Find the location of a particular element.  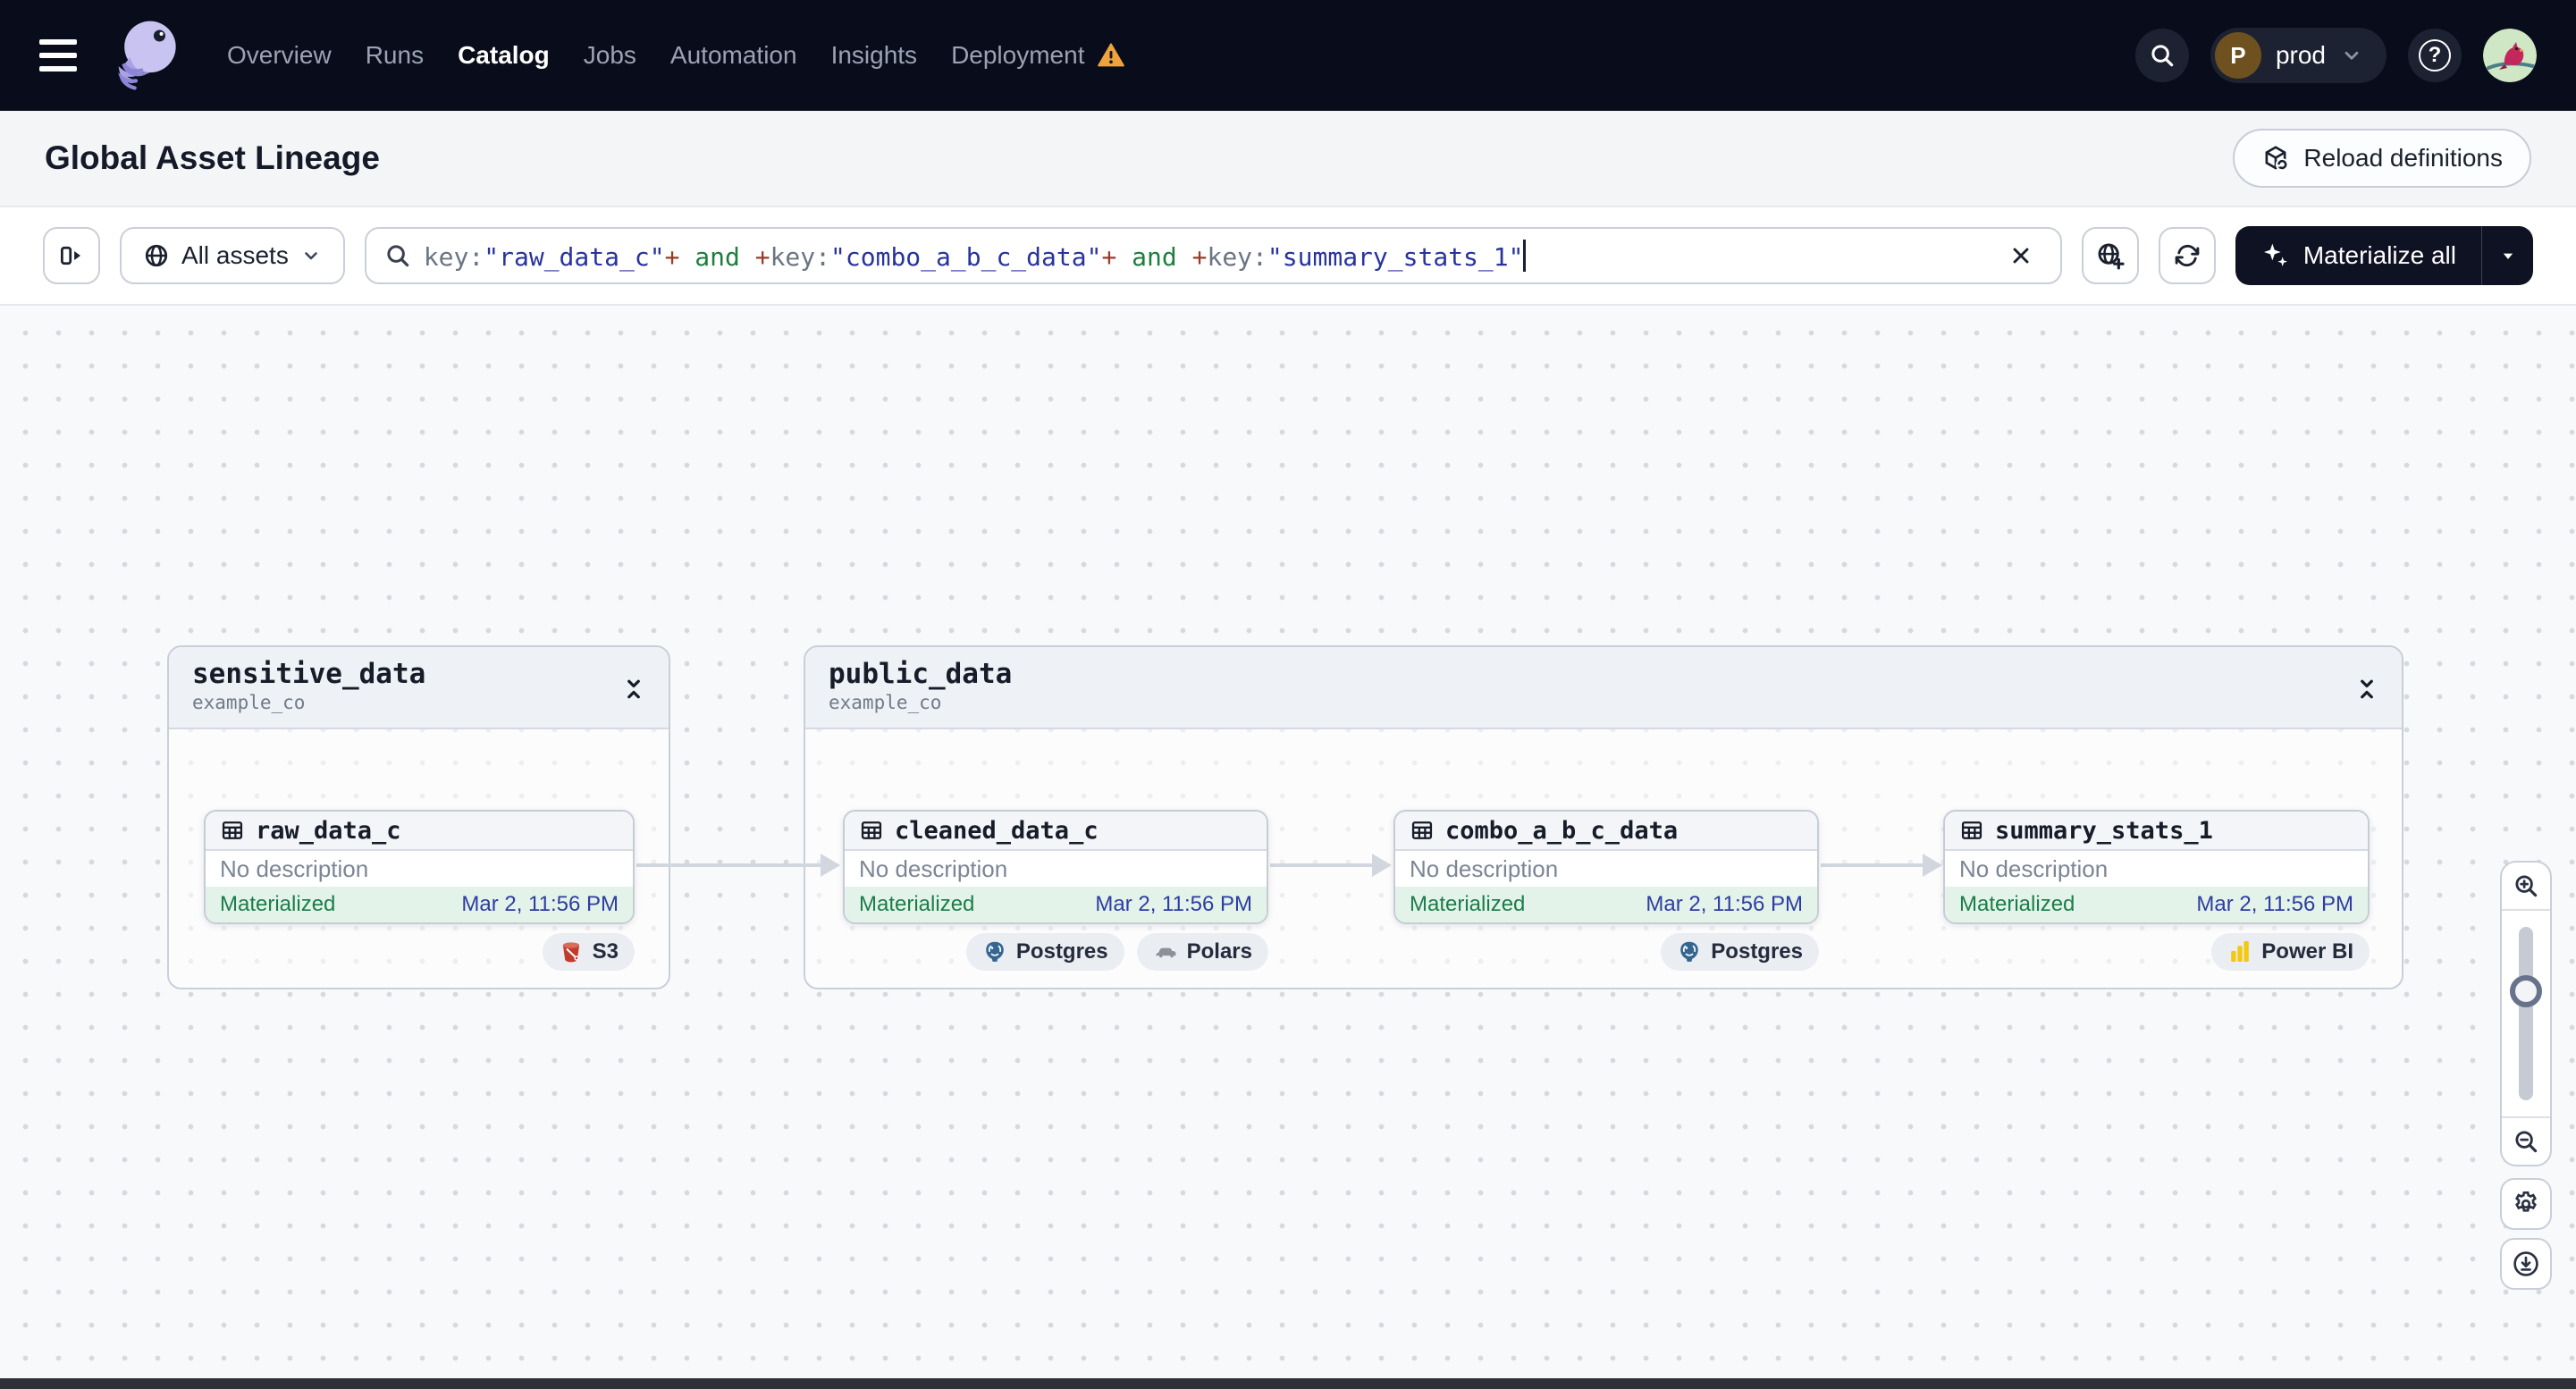

chevron-down-icon is located at coordinates (311, 256).